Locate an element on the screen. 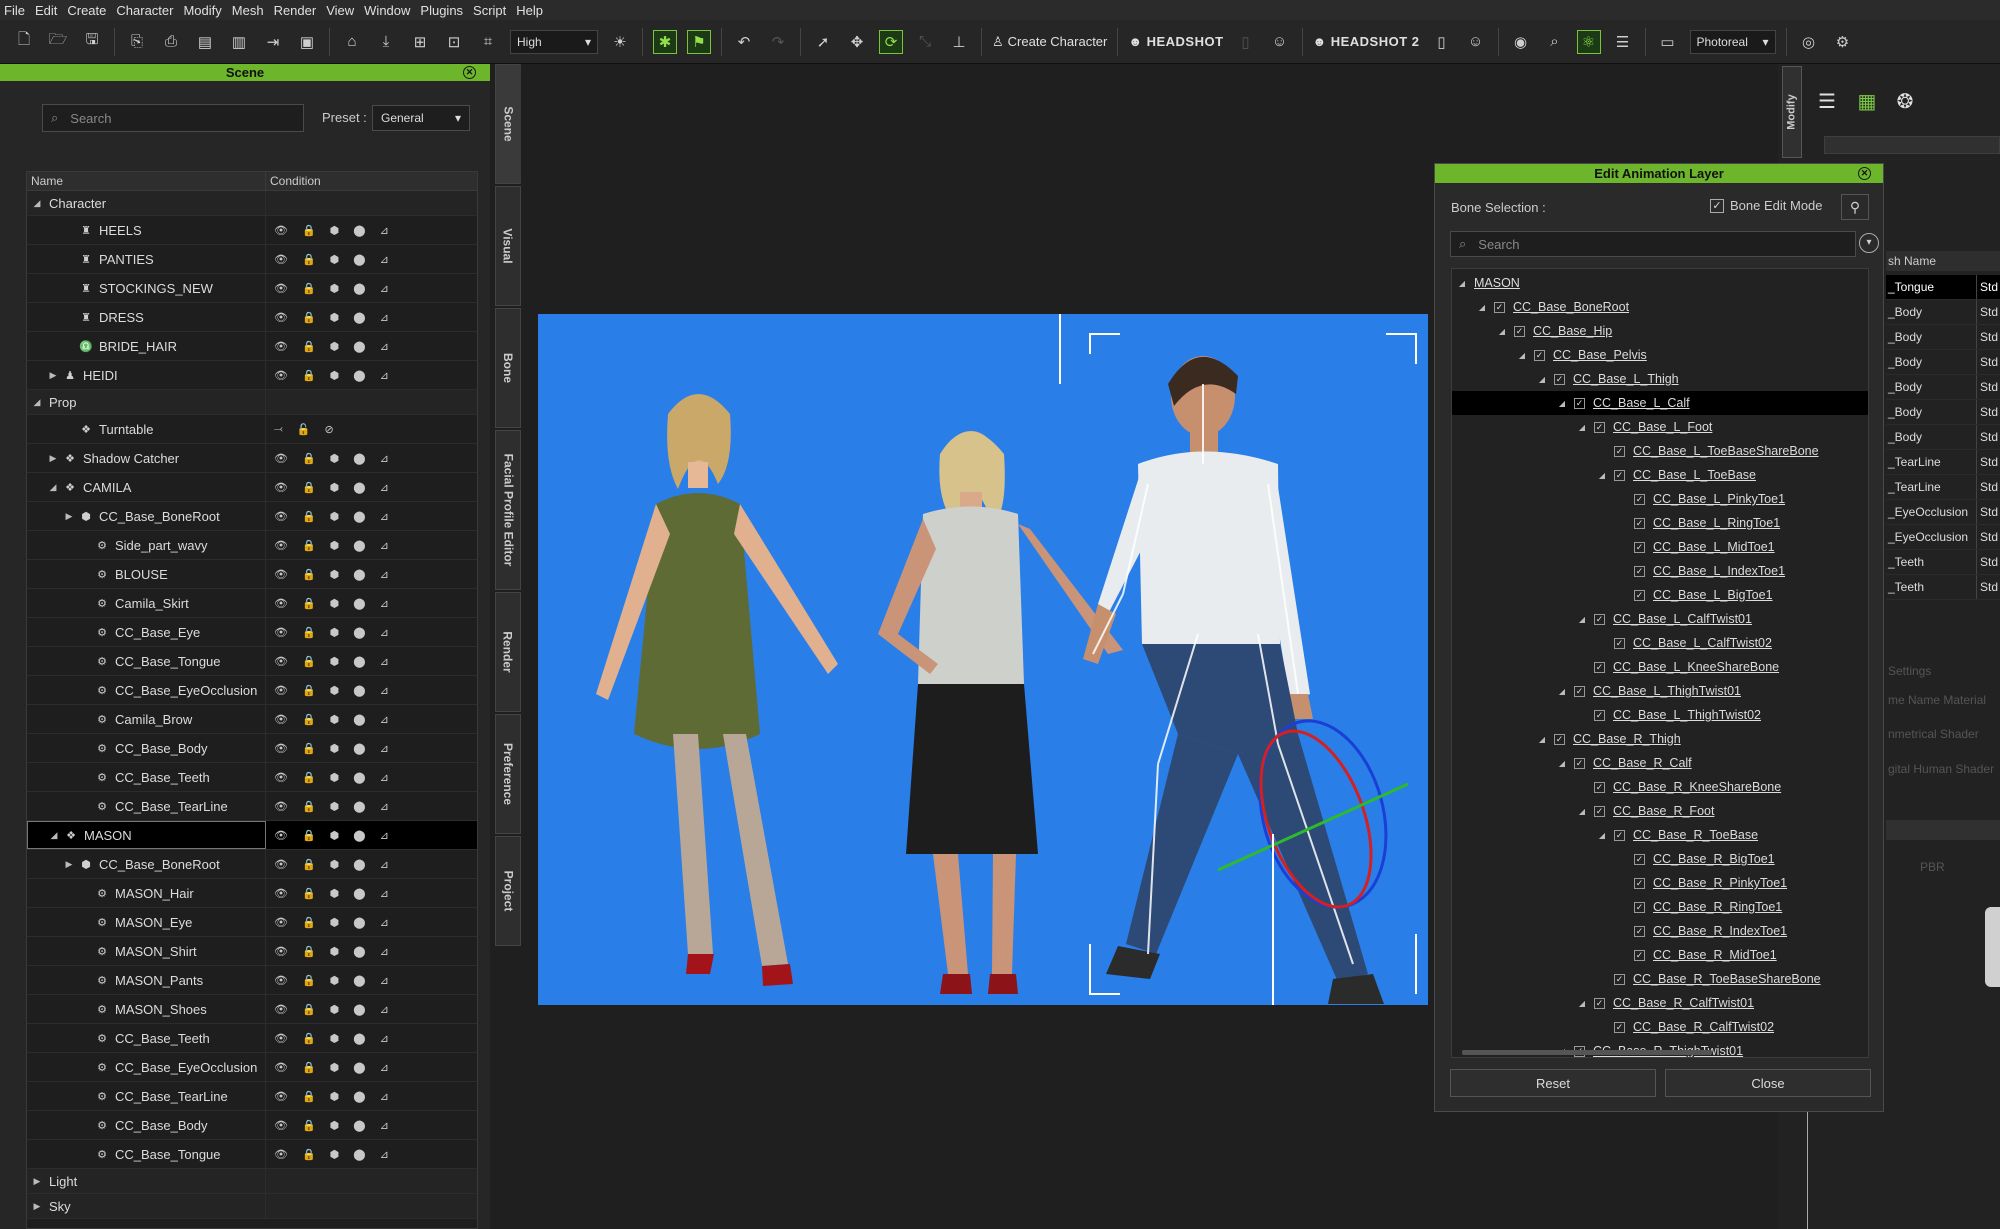 The width and height of the screenshot is (2000, 1229). bone-tree-row: ✓ CC_Base_L_MidToe1 is located at coordinates (1660, 547).